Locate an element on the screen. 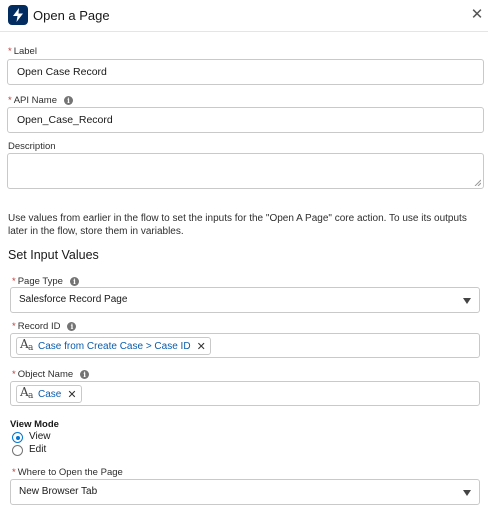 The height and width of the screenshot is (512, 488). pill-label: Case from Create Case > Case ID is located at coordinates (114, 346).